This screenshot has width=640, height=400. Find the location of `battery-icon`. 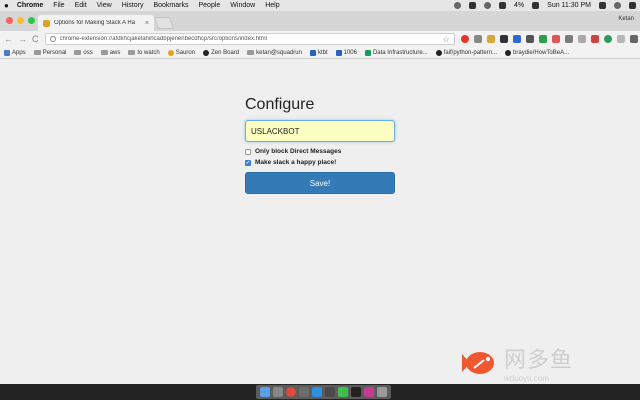

battery-icon is located at coordinates (536, 5).